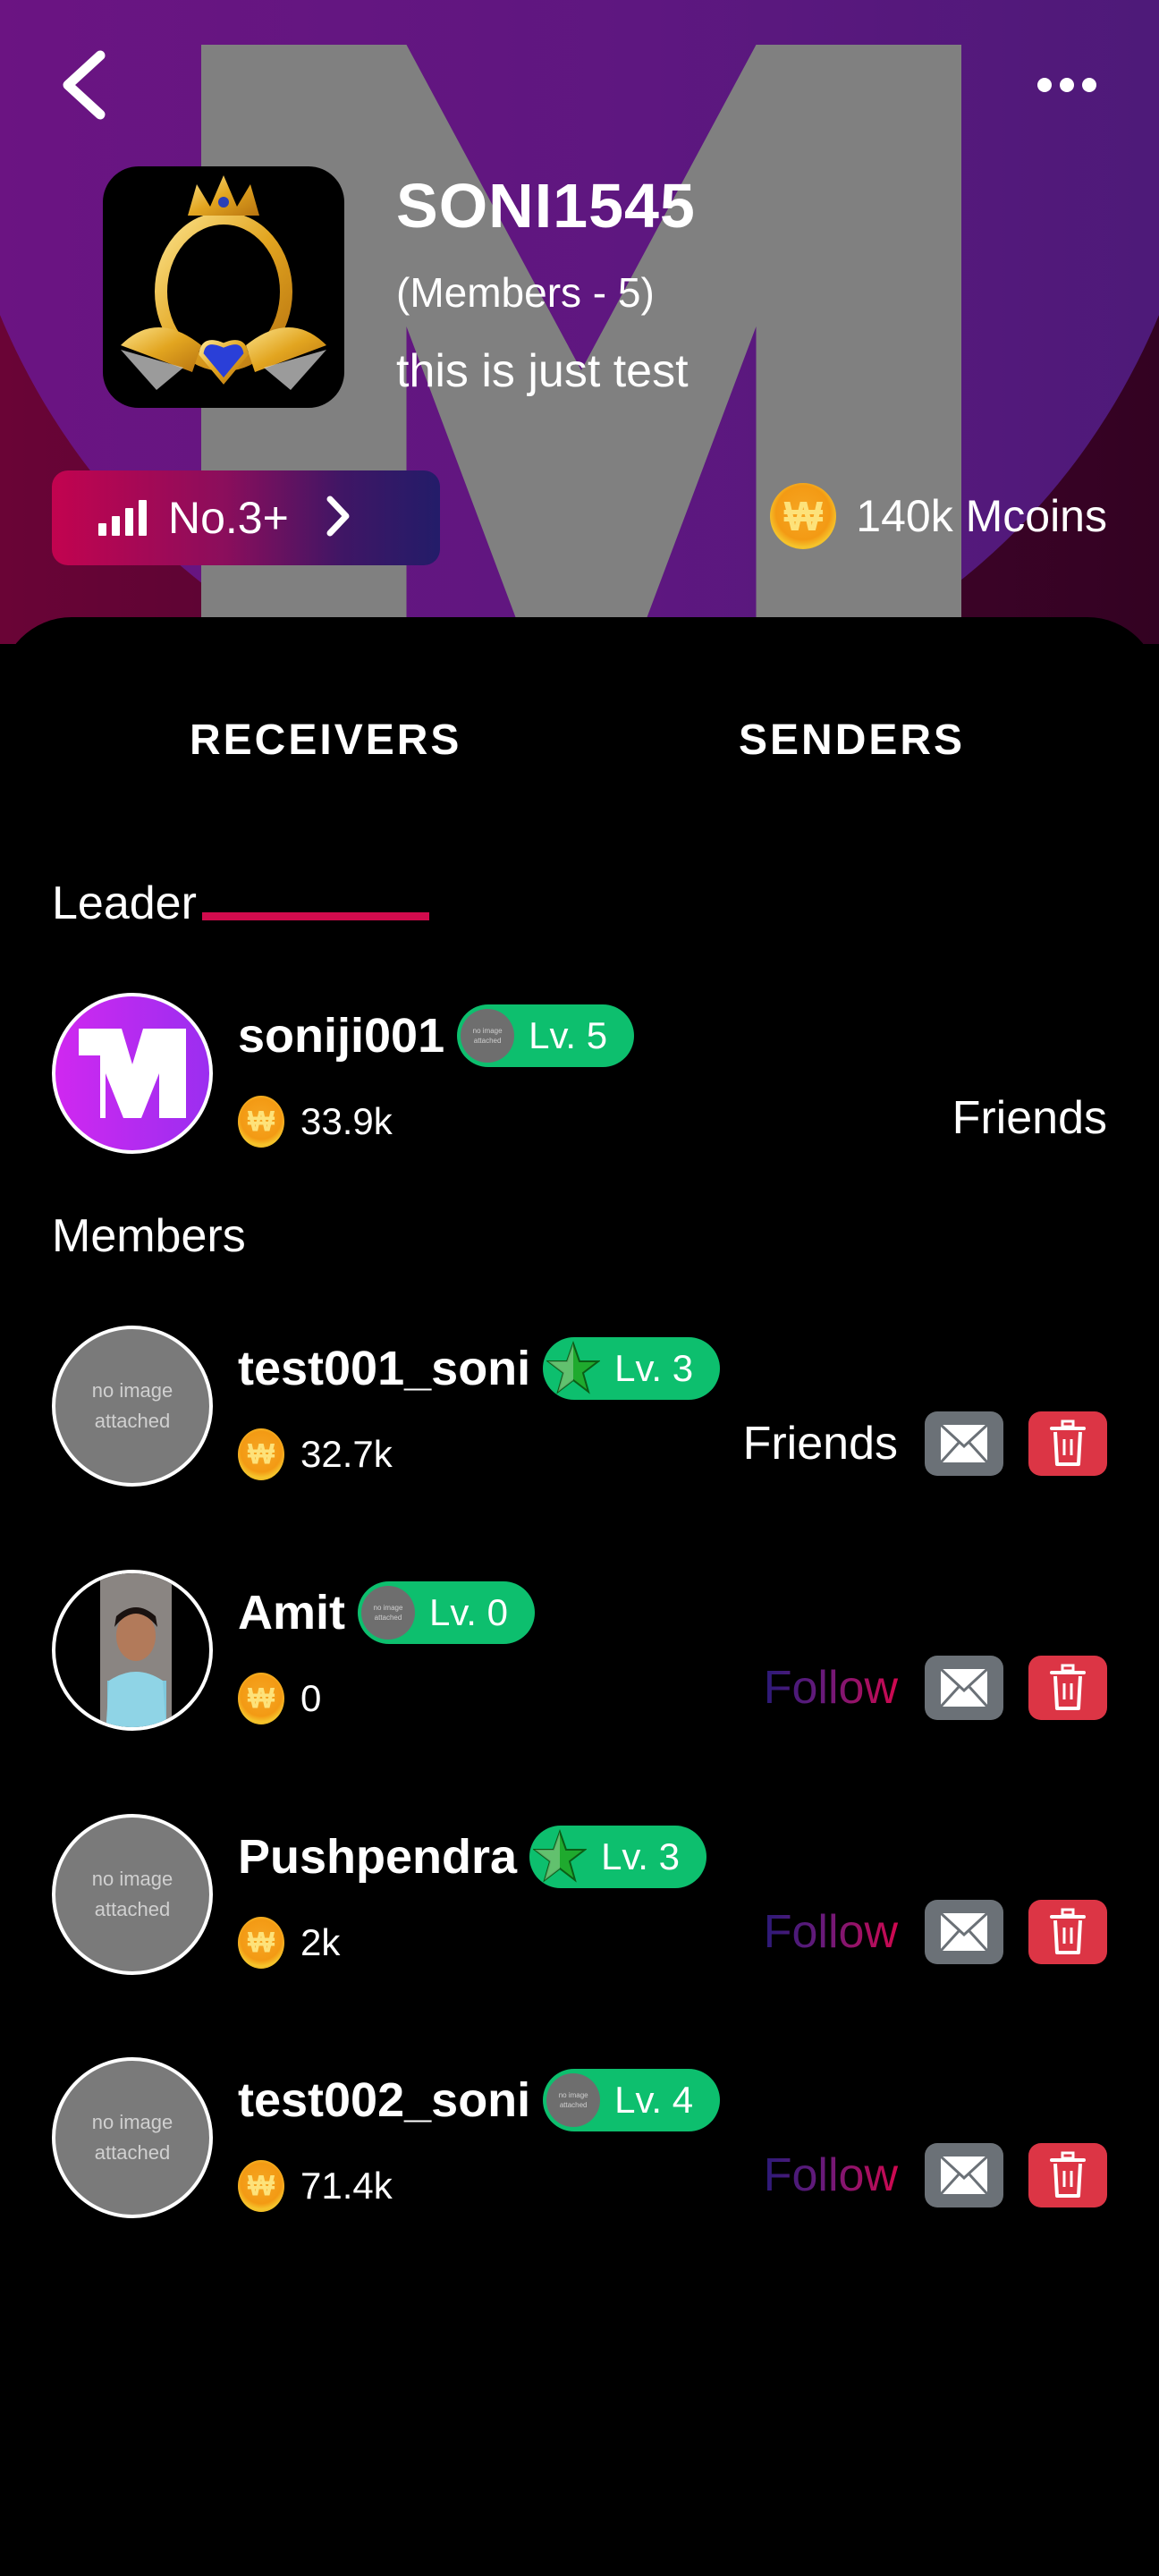 Image resolution: width=1159 pixels, height=2576 pixels. I want to click on leader-section-title: Leader, so click(124, 903).